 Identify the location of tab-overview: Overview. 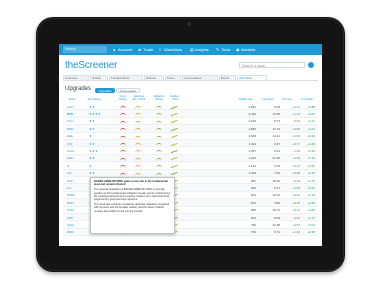
(76, 77).